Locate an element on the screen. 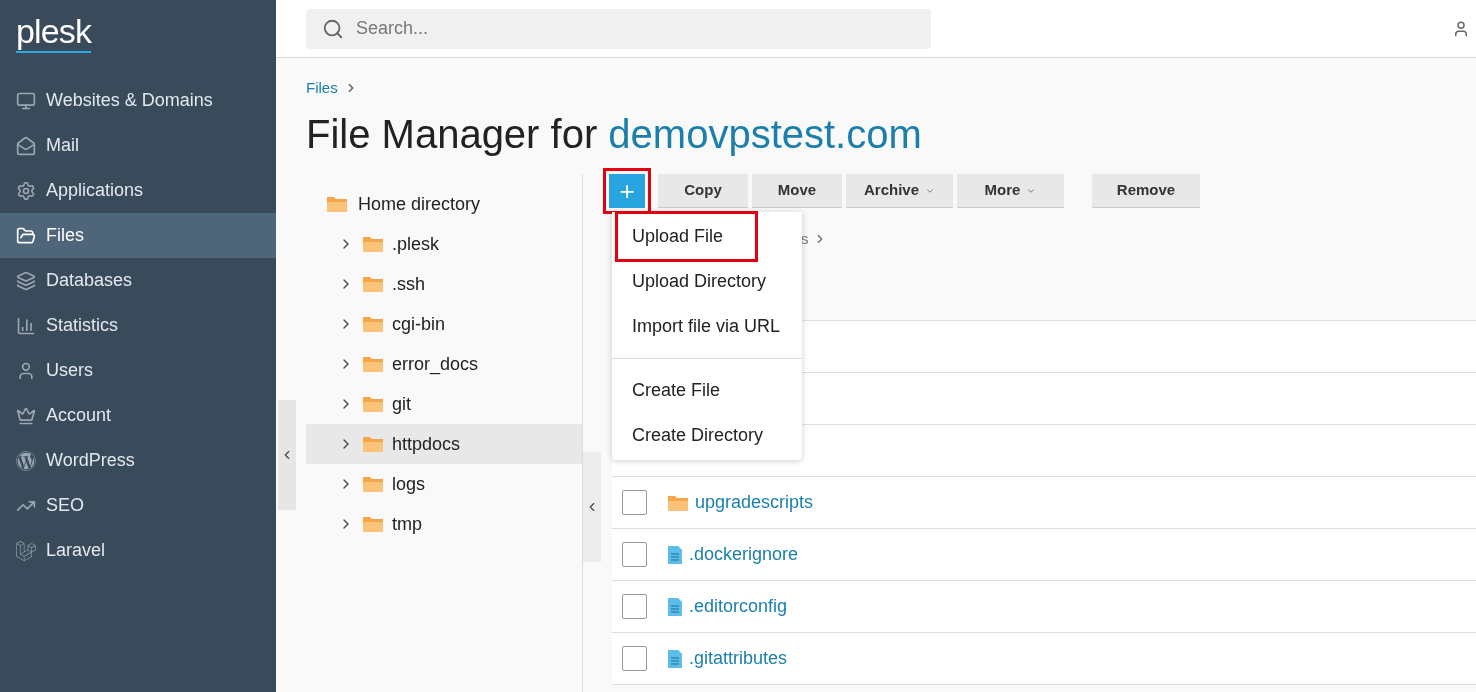 The height and width of the screenshot is (692, 1476). file-link: upgradescripts is located at coordinates (754, 502).